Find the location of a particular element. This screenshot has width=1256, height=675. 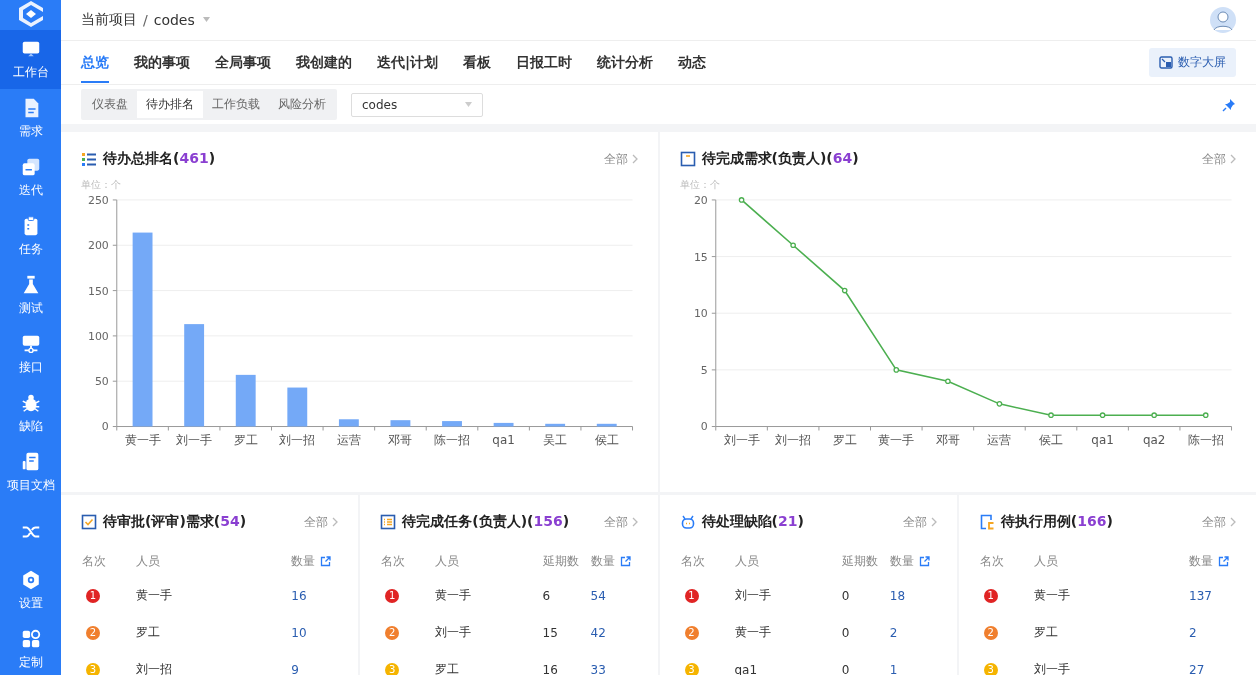

table-cell: 刘一招 is located at coordinates (154, 668).